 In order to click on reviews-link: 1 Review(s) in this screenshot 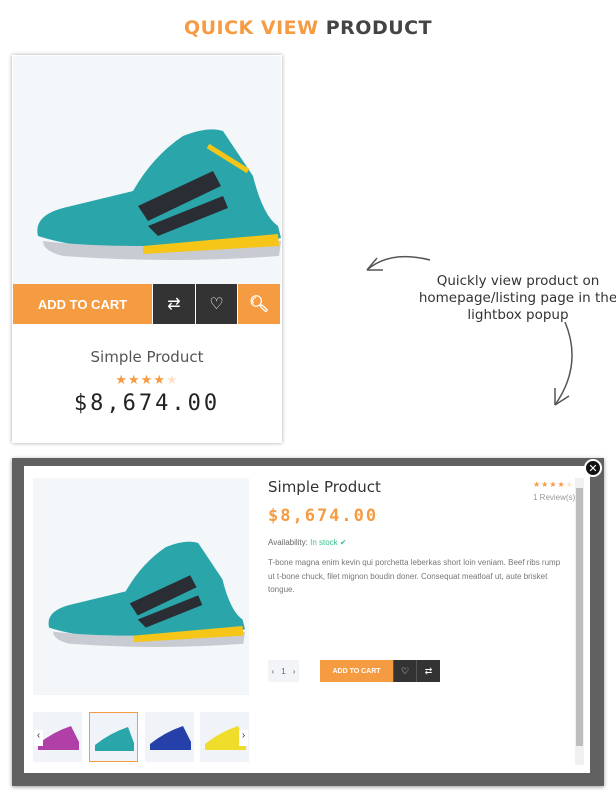, I will do `click(554, 497)`.